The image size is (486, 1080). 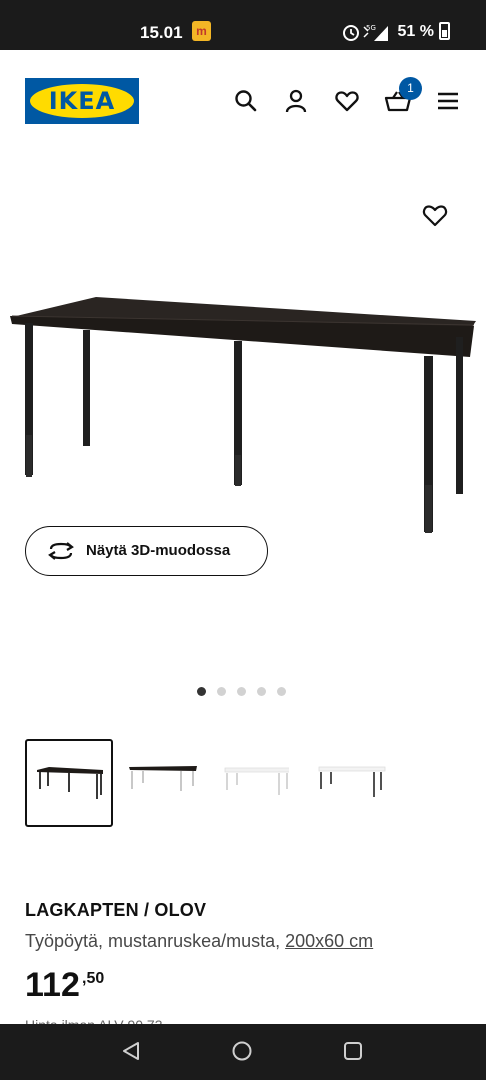 I want to click on alarm-signal-icons: 5G, so click(x=365, y=32).